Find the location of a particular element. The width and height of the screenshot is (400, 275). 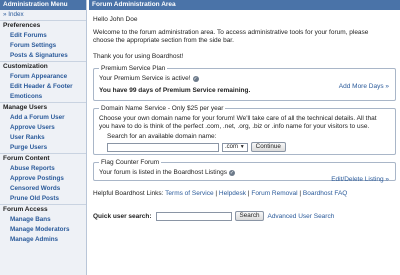

sidebar-item-add-forum-user: Add a Forum User is located at coordinates (43, 118).